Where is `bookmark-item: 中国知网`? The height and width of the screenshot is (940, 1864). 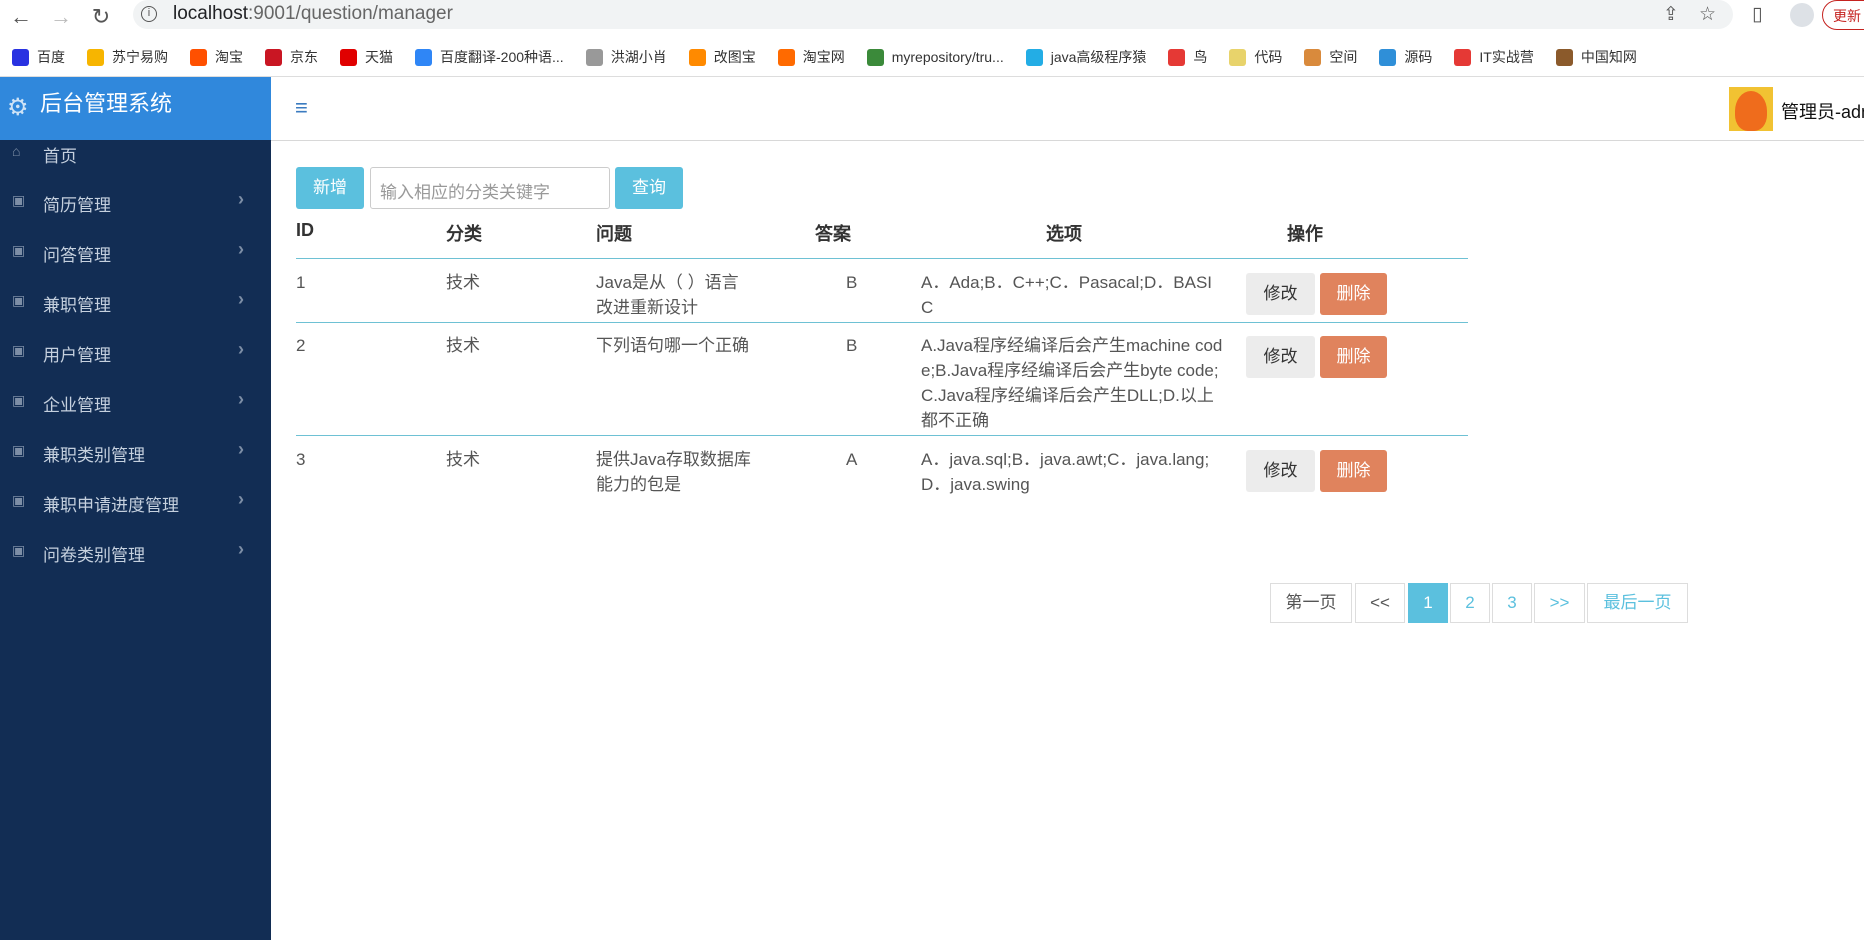 bookmark-item: 中国知网 is located at coordinates (1596, 57).